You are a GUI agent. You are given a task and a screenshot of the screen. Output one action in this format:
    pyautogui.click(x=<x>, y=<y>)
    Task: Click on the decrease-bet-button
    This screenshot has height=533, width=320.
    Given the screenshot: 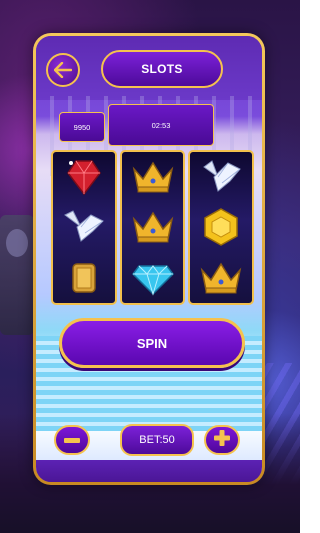 What is the action you would take?
    pyautogui.click(x=72, y=440)
    